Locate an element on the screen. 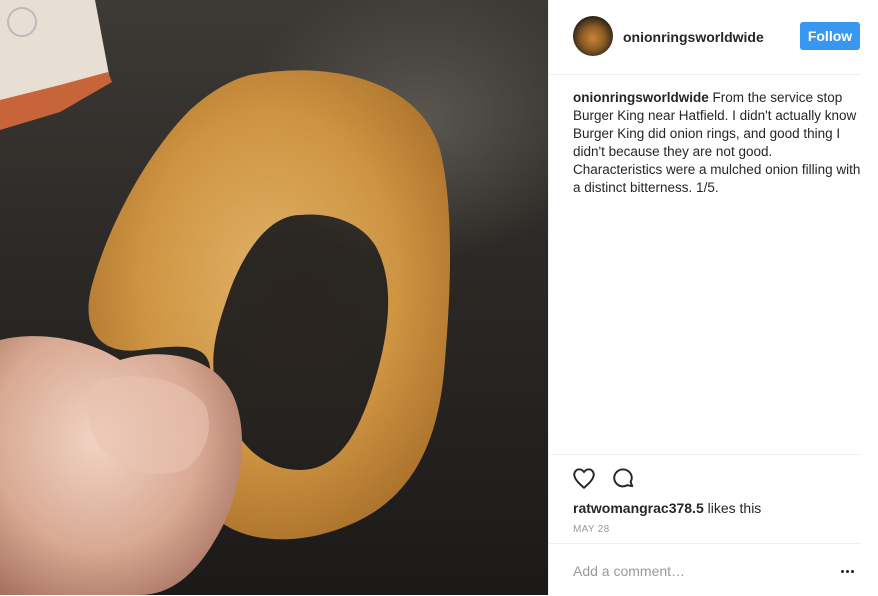  liker-username: ratwomangrac378.5 is located at coordinates (638, 508).